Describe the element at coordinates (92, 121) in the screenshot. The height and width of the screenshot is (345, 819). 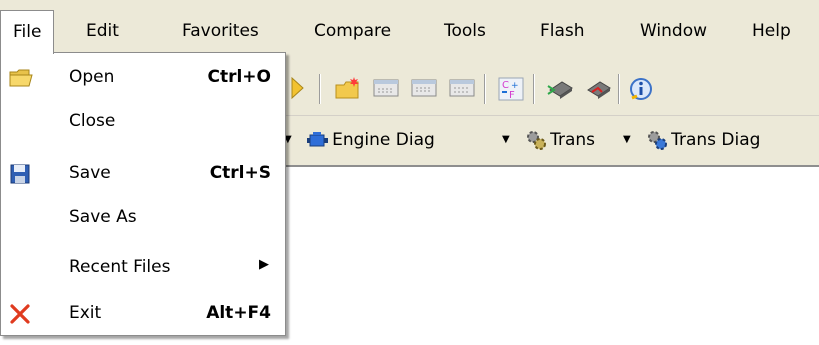
I see `menu-item-label: Close` at that location.